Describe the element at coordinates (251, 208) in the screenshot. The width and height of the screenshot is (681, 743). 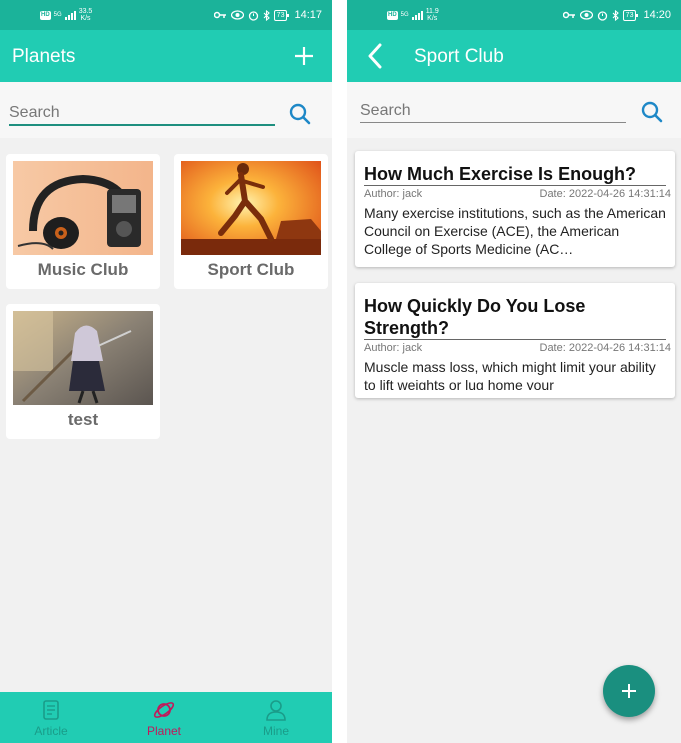
I see `runner-sunset-photo` at that location.